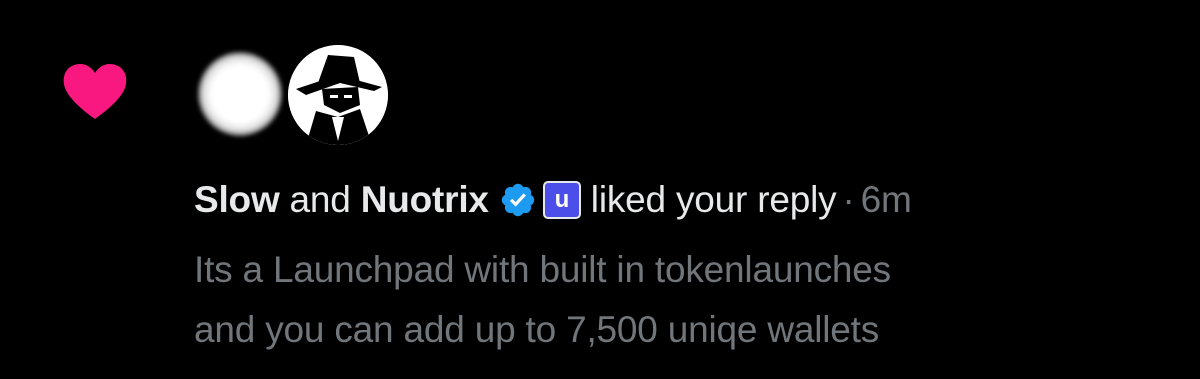 The width and height of the screenshot is (1200, 379). Describe the element at coordinates (95, 91) in the screenshot. I see `heart-icon` at that location.